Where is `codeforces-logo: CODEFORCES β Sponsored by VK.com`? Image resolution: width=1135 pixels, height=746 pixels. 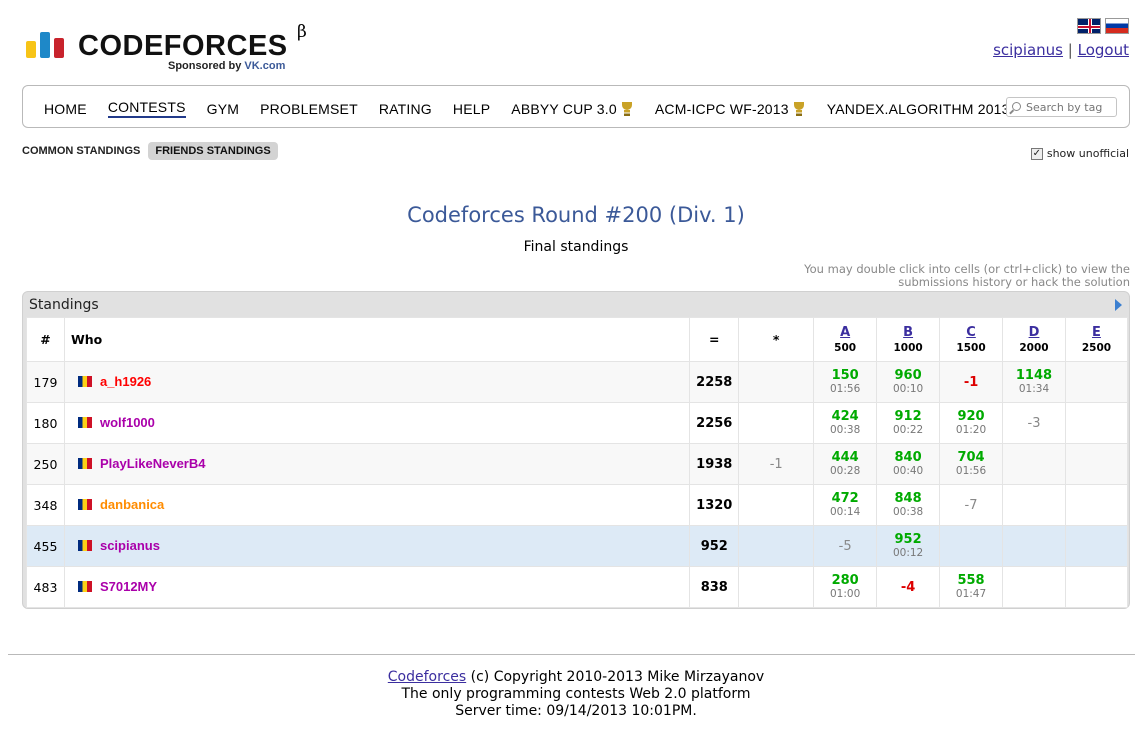
codeforces-logo: CODEFORCES β Sponsored by VK.com is located at coordinates (176, 49).